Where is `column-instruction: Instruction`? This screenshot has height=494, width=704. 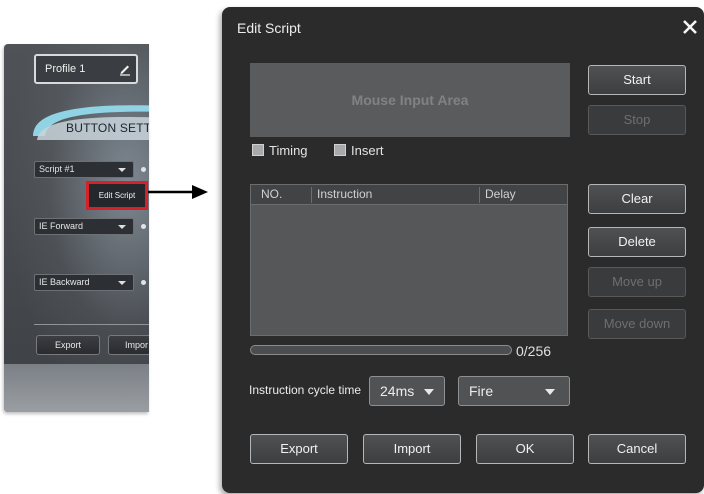 column-instruction: Instruction is located at coordinates (344, 194).